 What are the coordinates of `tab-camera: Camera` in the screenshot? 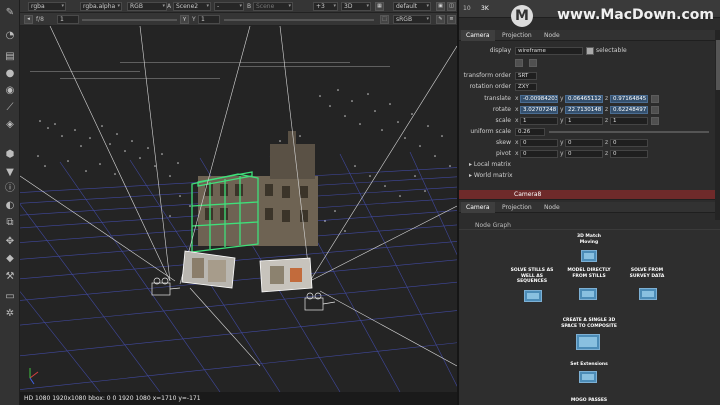 It's located at (478, 35).